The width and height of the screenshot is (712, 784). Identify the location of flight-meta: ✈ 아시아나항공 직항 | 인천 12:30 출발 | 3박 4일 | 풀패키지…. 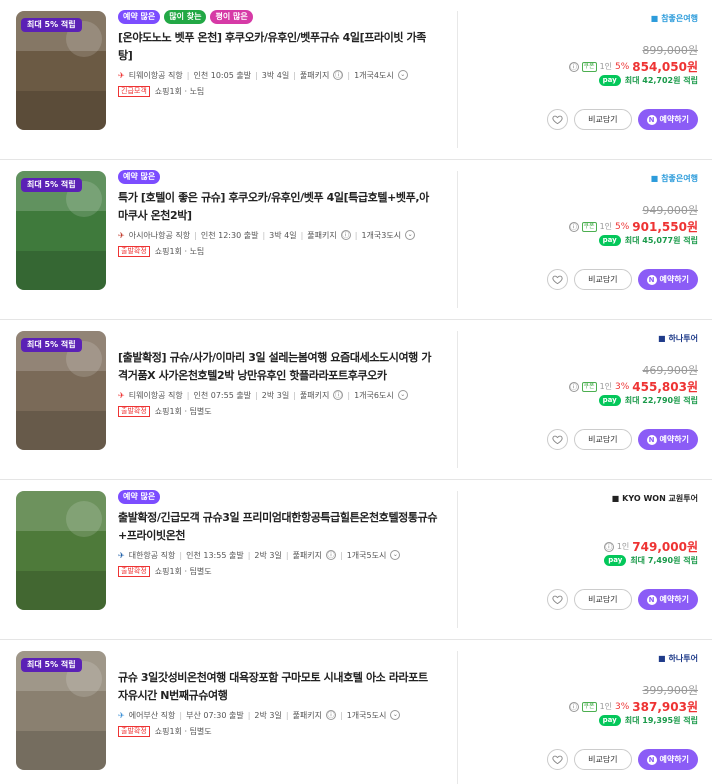
(278, 235).